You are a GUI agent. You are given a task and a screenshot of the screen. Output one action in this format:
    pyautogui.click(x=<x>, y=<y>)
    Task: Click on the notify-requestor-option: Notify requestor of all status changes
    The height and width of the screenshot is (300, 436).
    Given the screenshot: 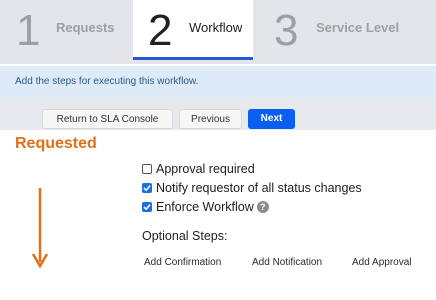 What is the action you would take?
    pyautogui.click(x=252, y=187)
    